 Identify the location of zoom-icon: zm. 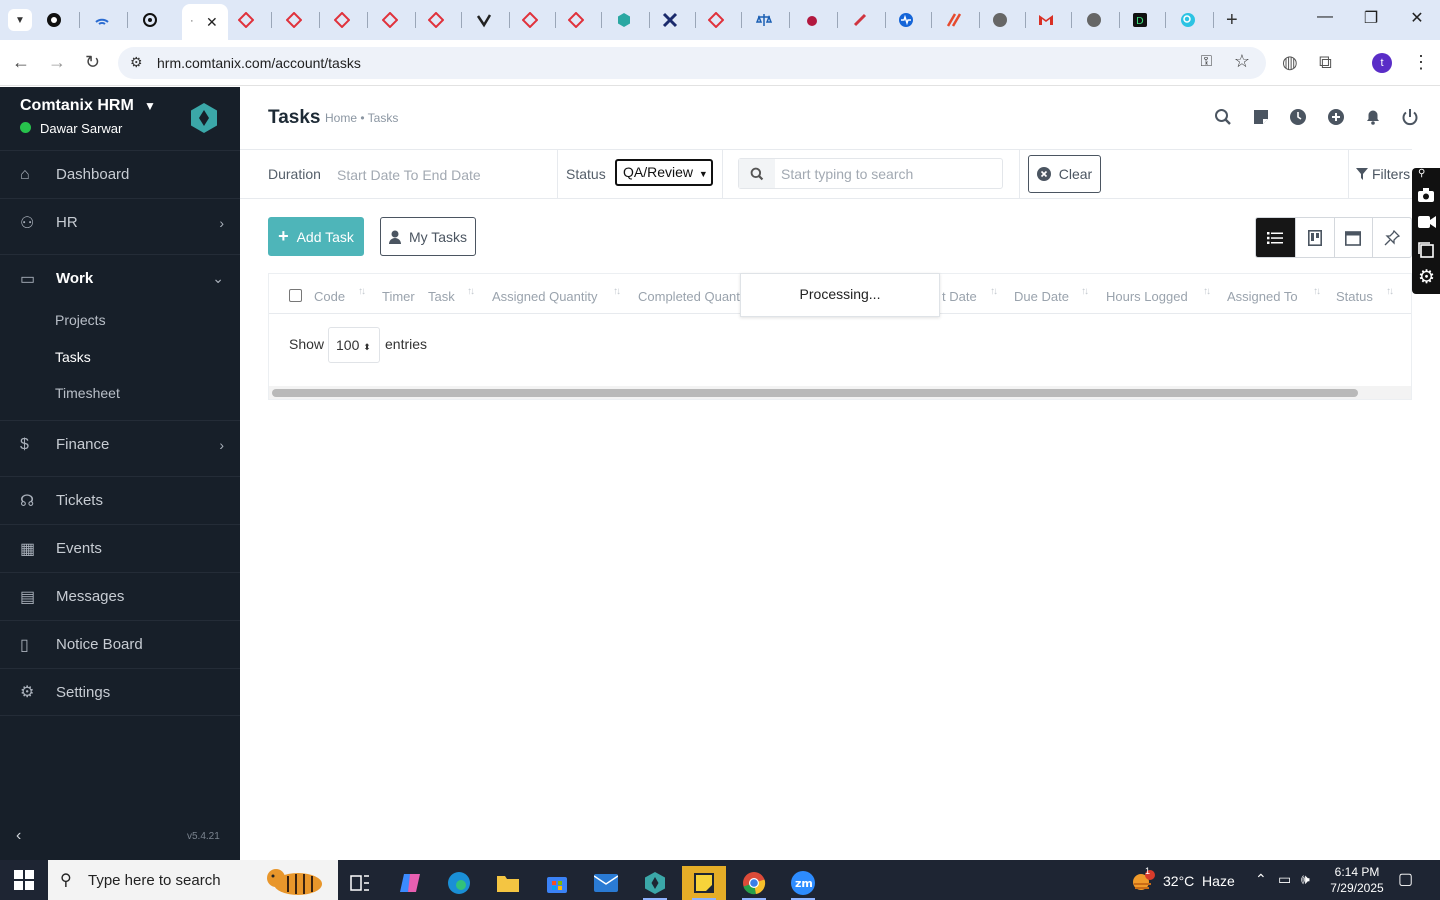
(803, 883).